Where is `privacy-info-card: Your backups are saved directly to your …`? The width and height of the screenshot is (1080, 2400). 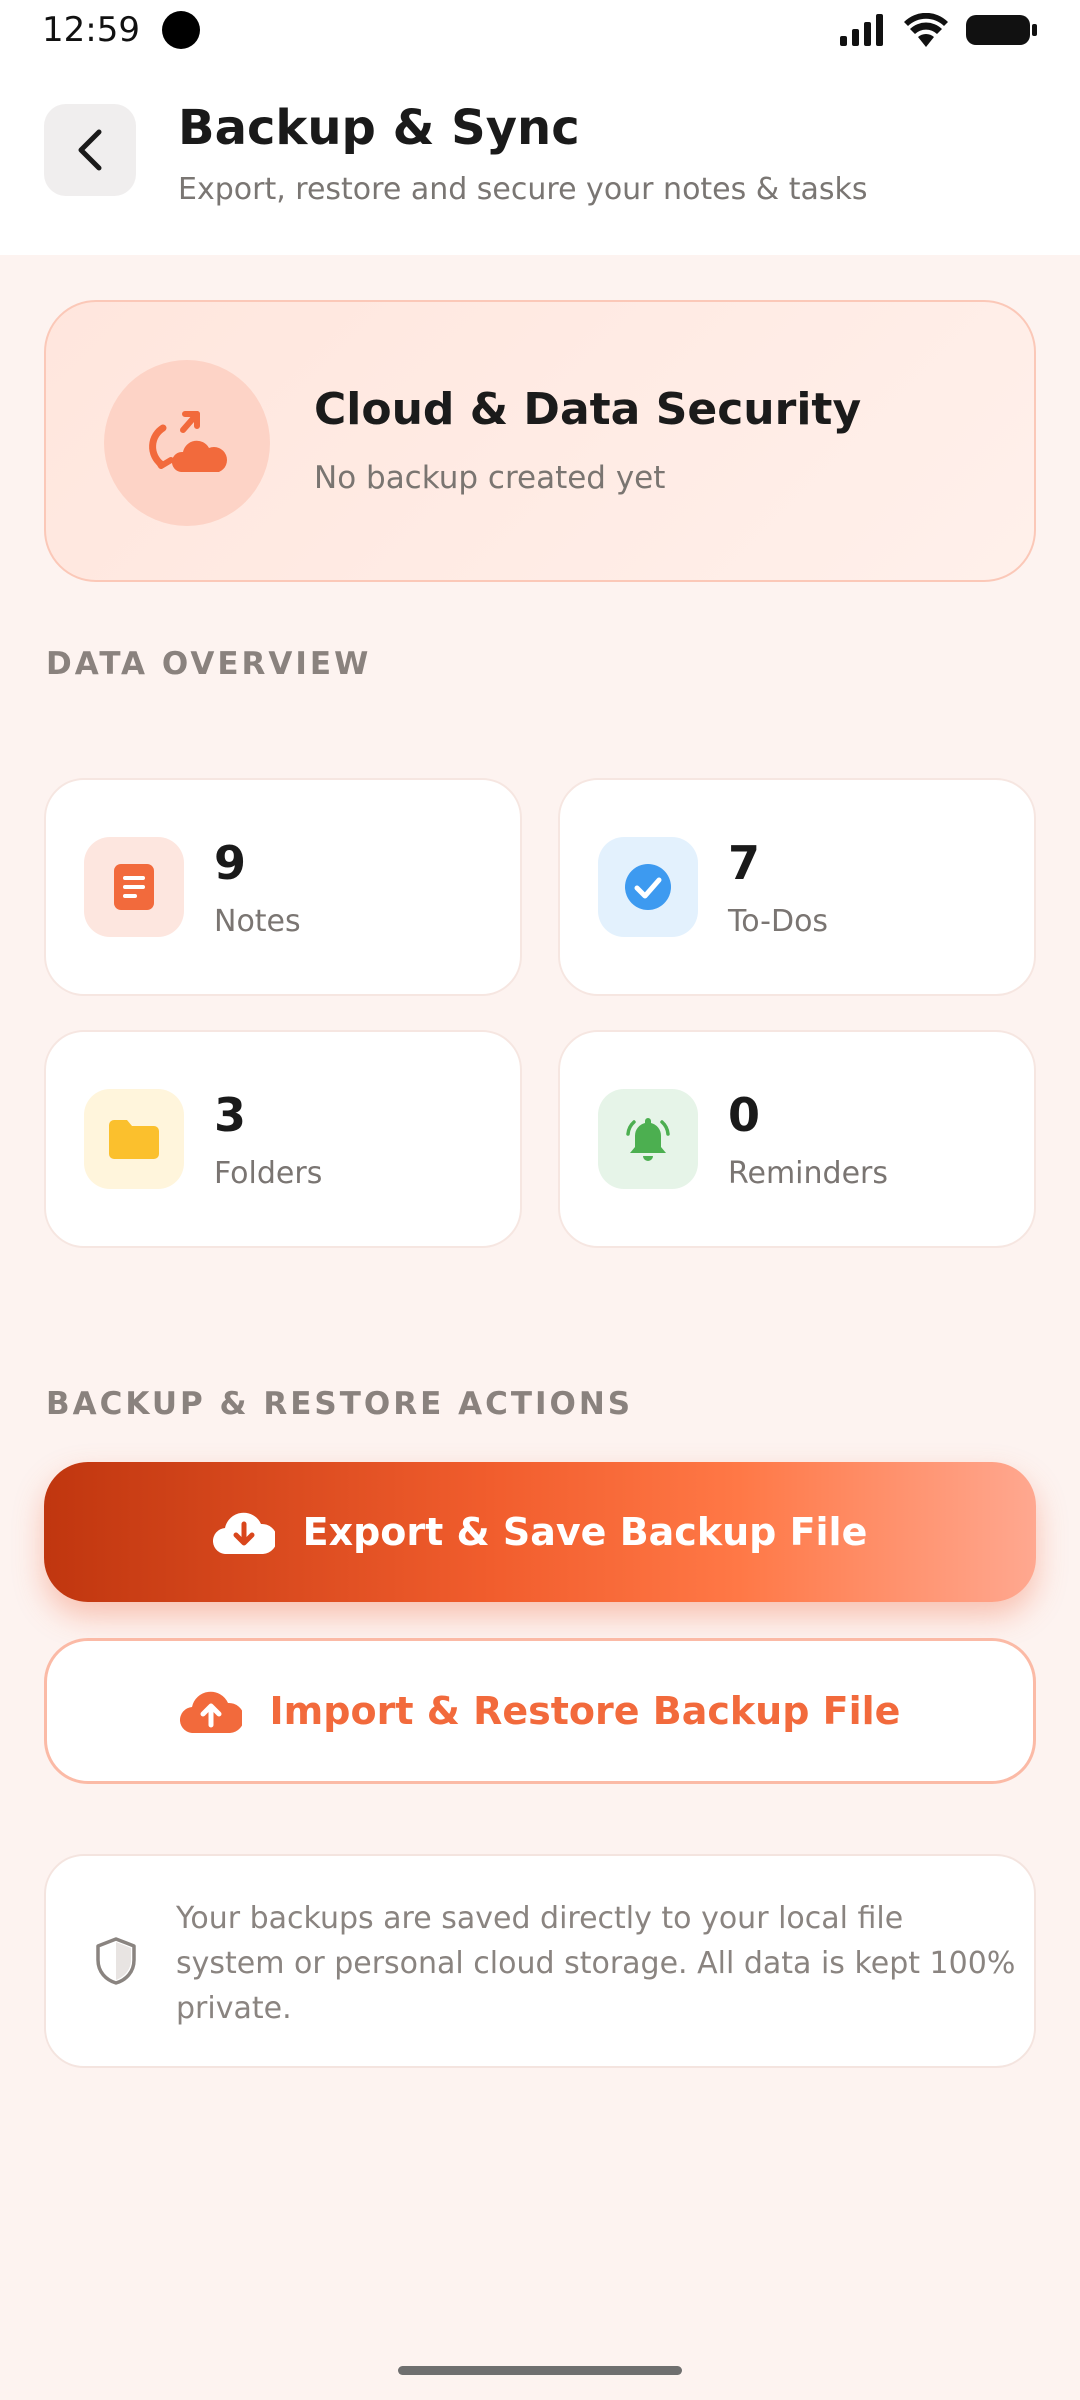
privacy-info-card: Your backups are saved directly to your … is located at coordinates (540, 1961).